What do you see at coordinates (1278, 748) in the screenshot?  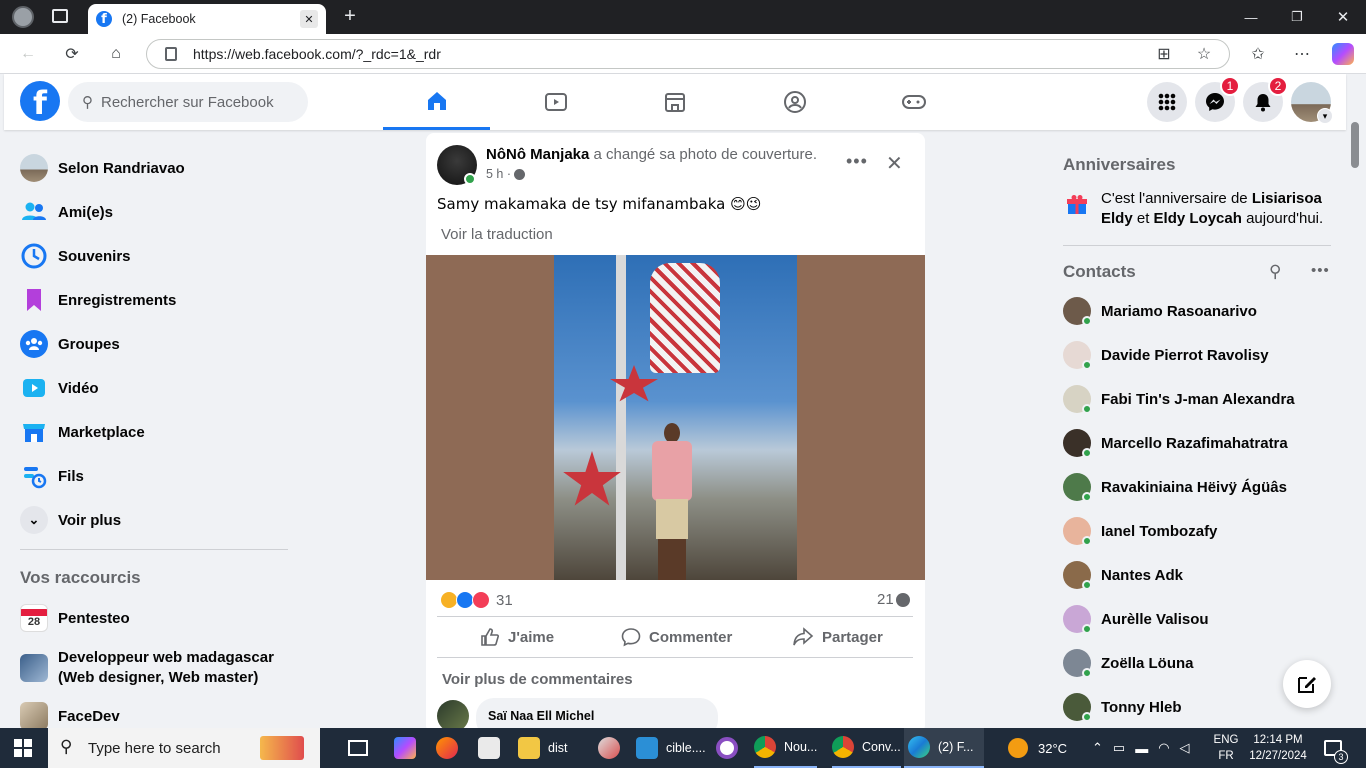 I see `clock: 12:14 PM 12/27/2024` at bounding box center [1278, 748].